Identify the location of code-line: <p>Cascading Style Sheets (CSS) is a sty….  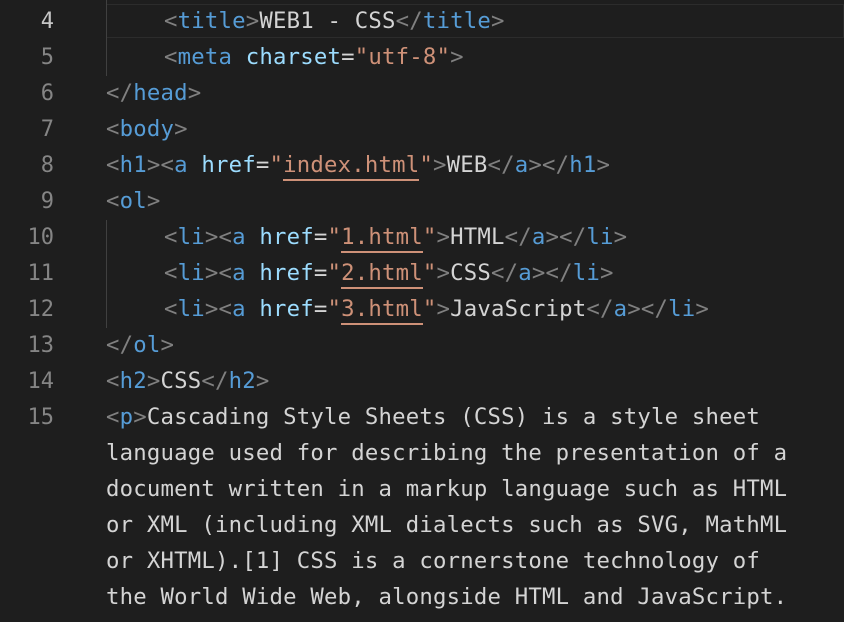
(433, 417).